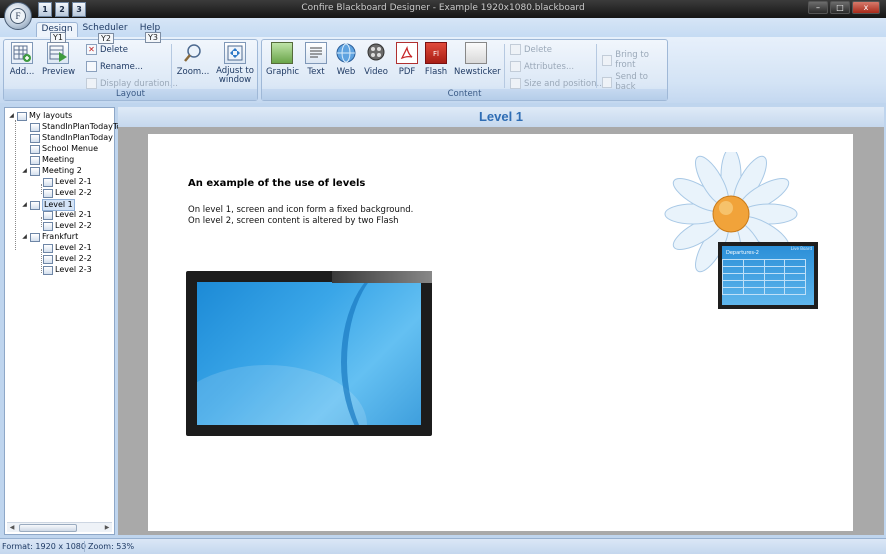 The image size is (886, 554). Describe the element at coordinates (840, 7) in the screenshot. I see `maximize-button: □` at that location.